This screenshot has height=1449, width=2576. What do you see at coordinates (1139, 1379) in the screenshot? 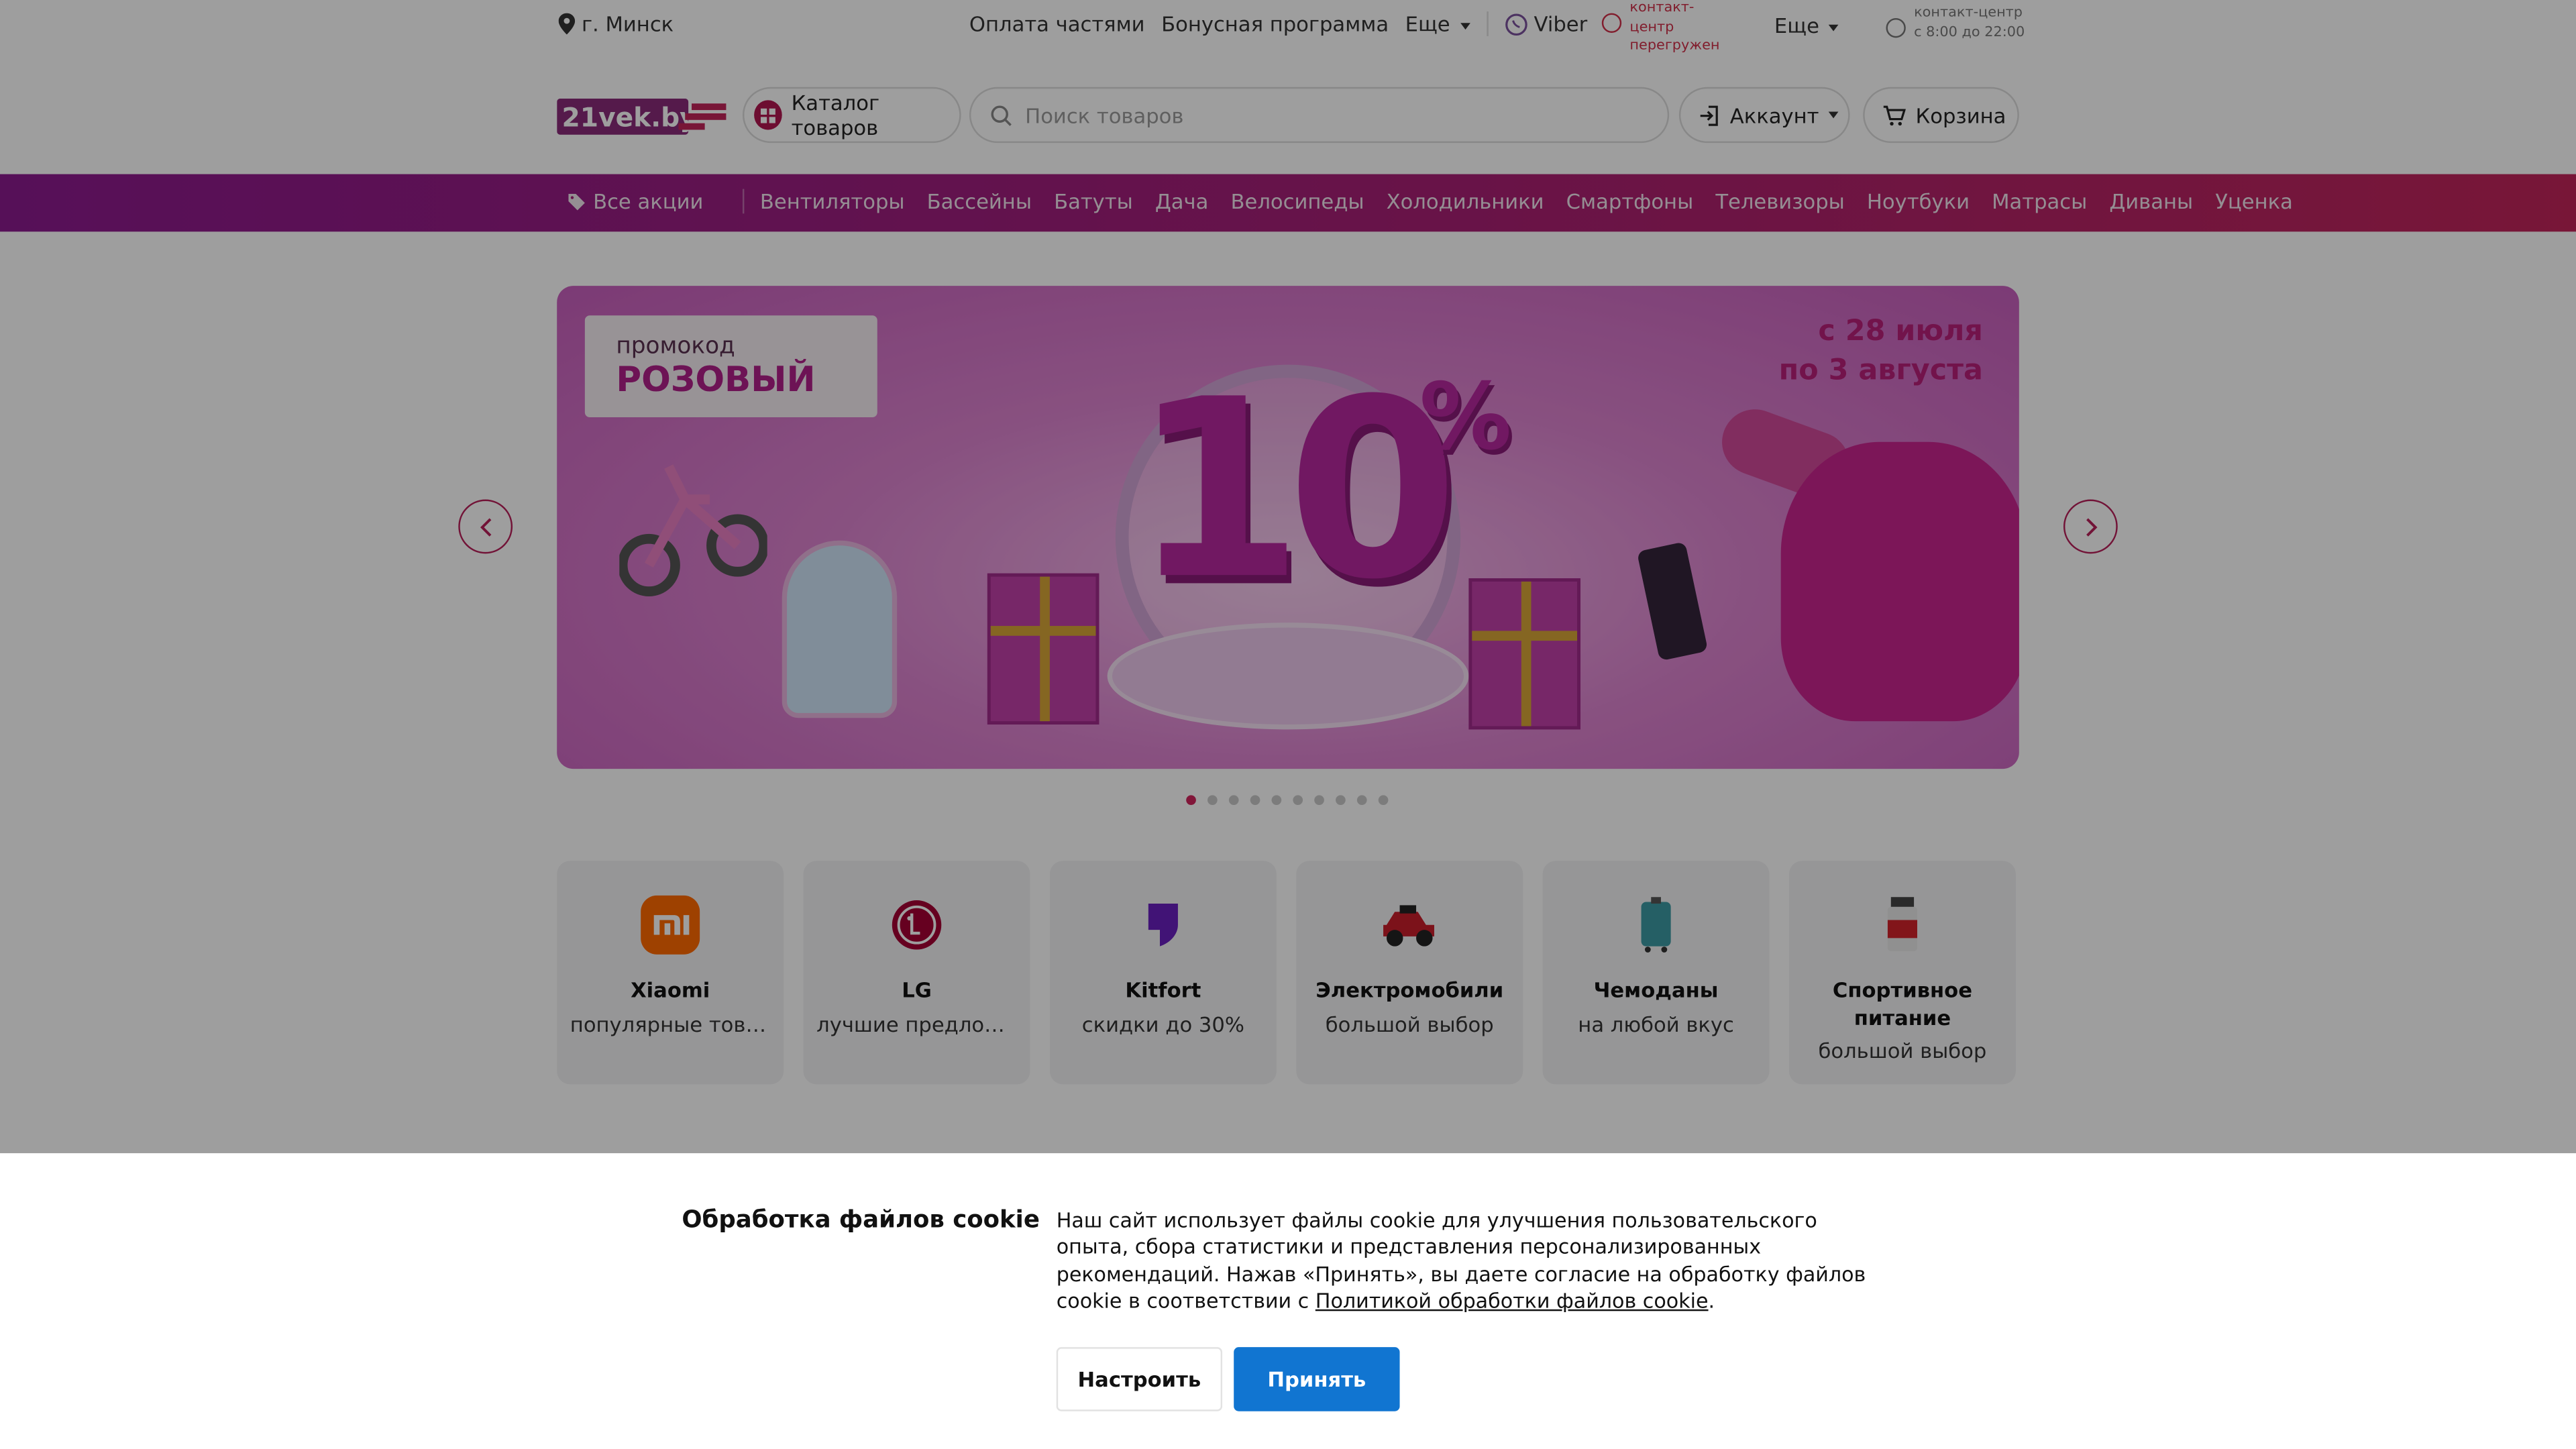
I see `cookie-settings-button: Настроить` at bounding box center [1139, 1379].